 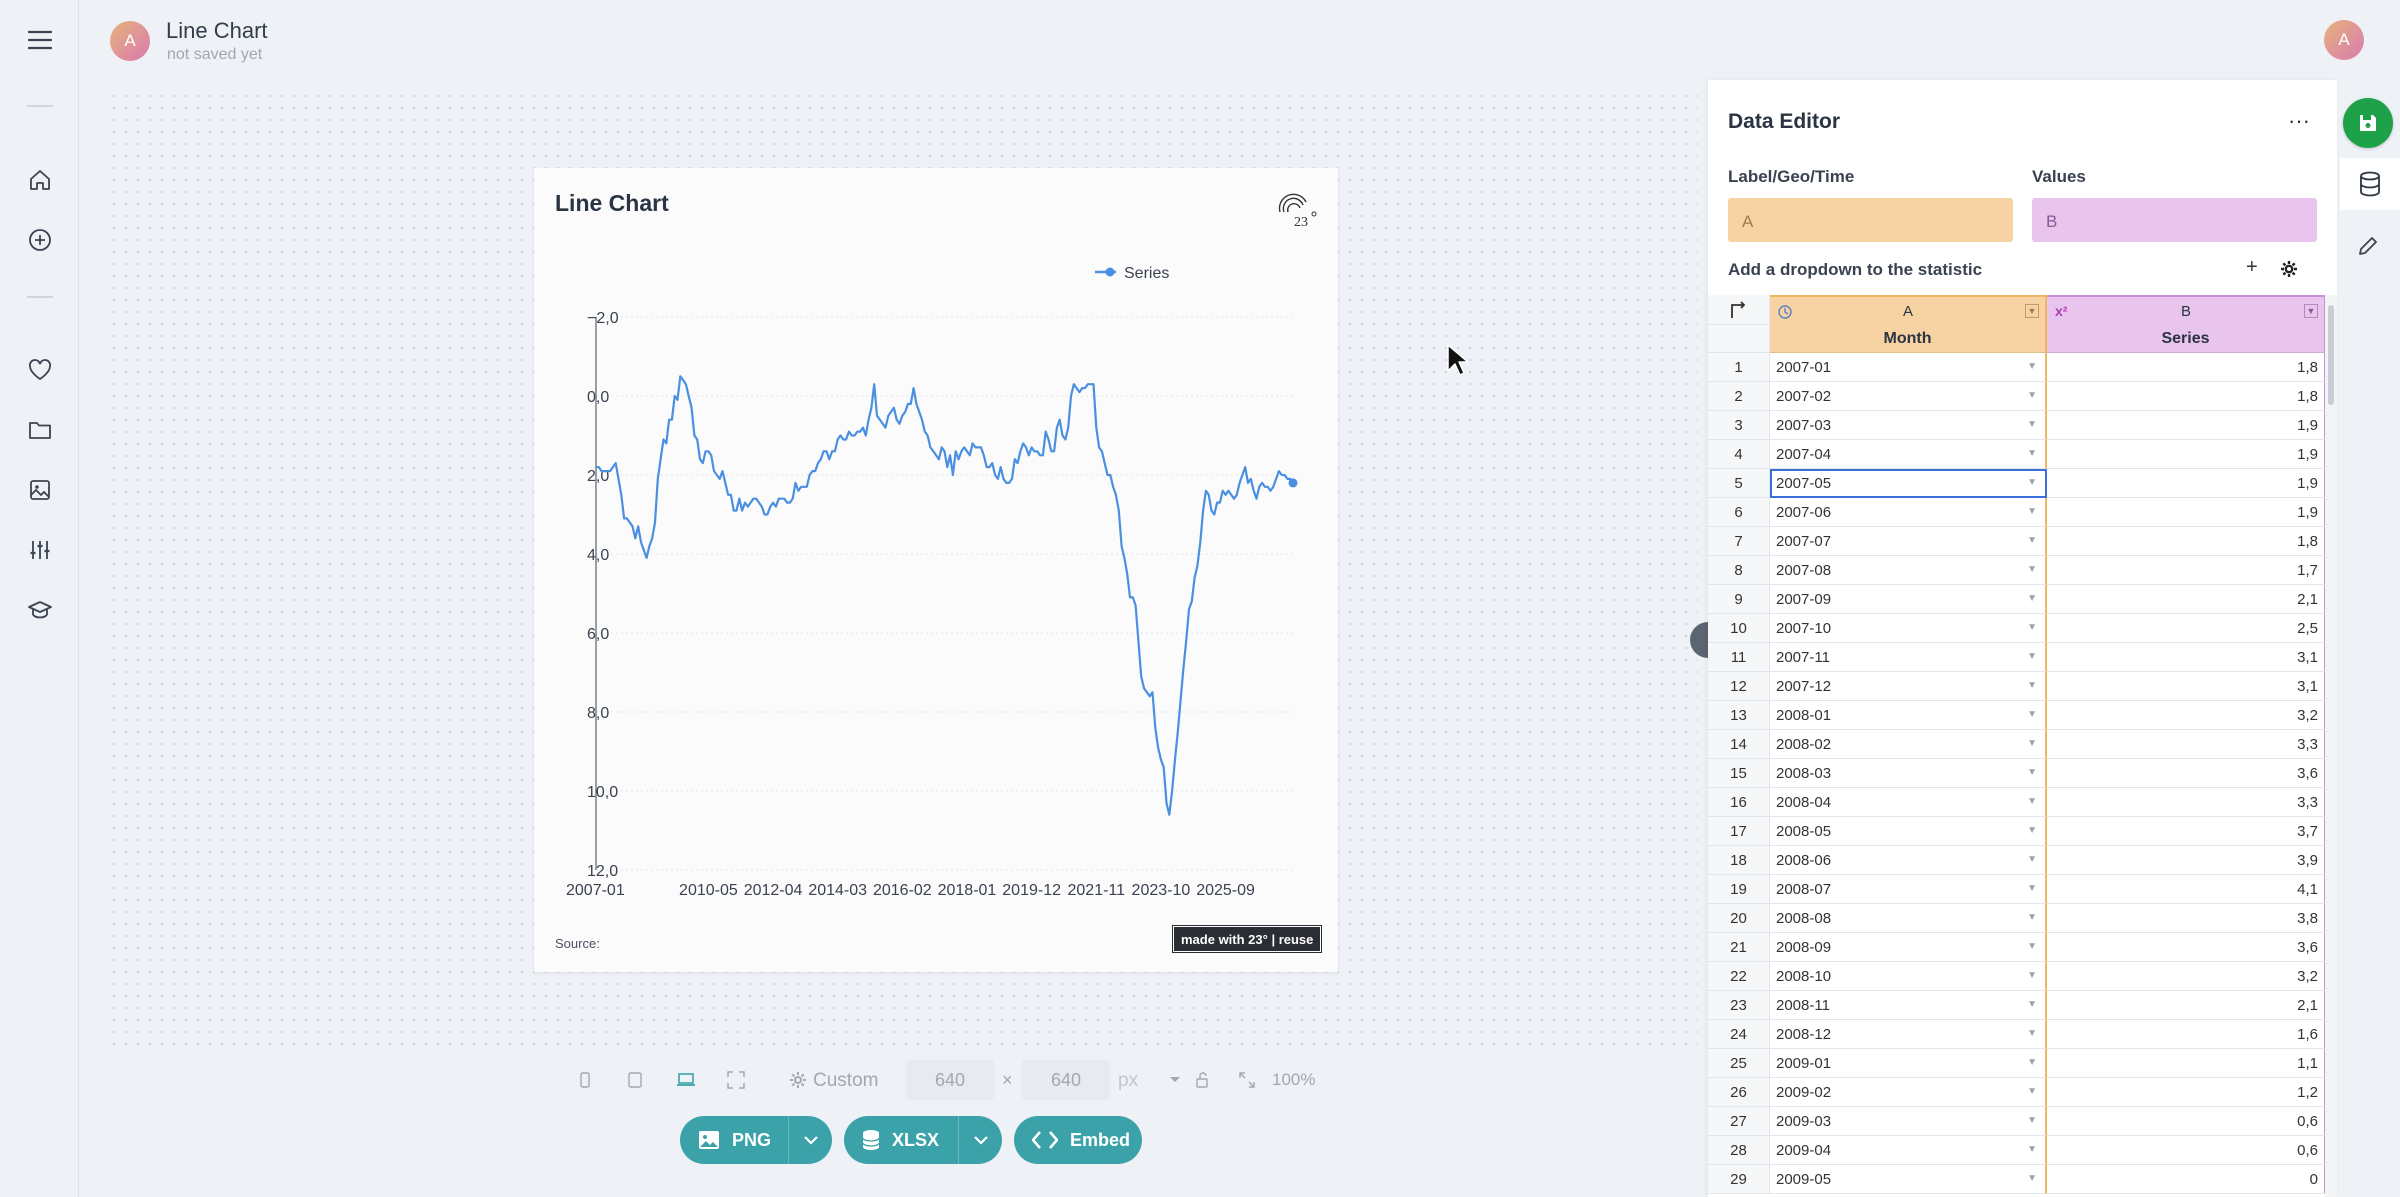 I want to click on cell-value: 2,1, so click(x=2186, y=1005).